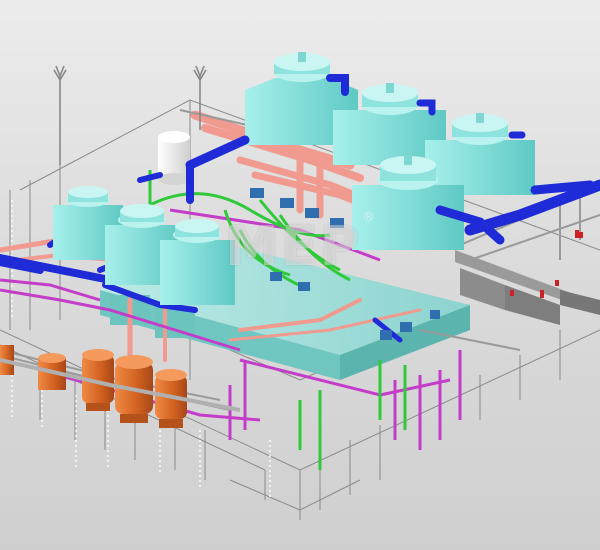  Describe the element at coordinates (527, 277) in the screenshot. I see `equipment-pads-right` at that location.